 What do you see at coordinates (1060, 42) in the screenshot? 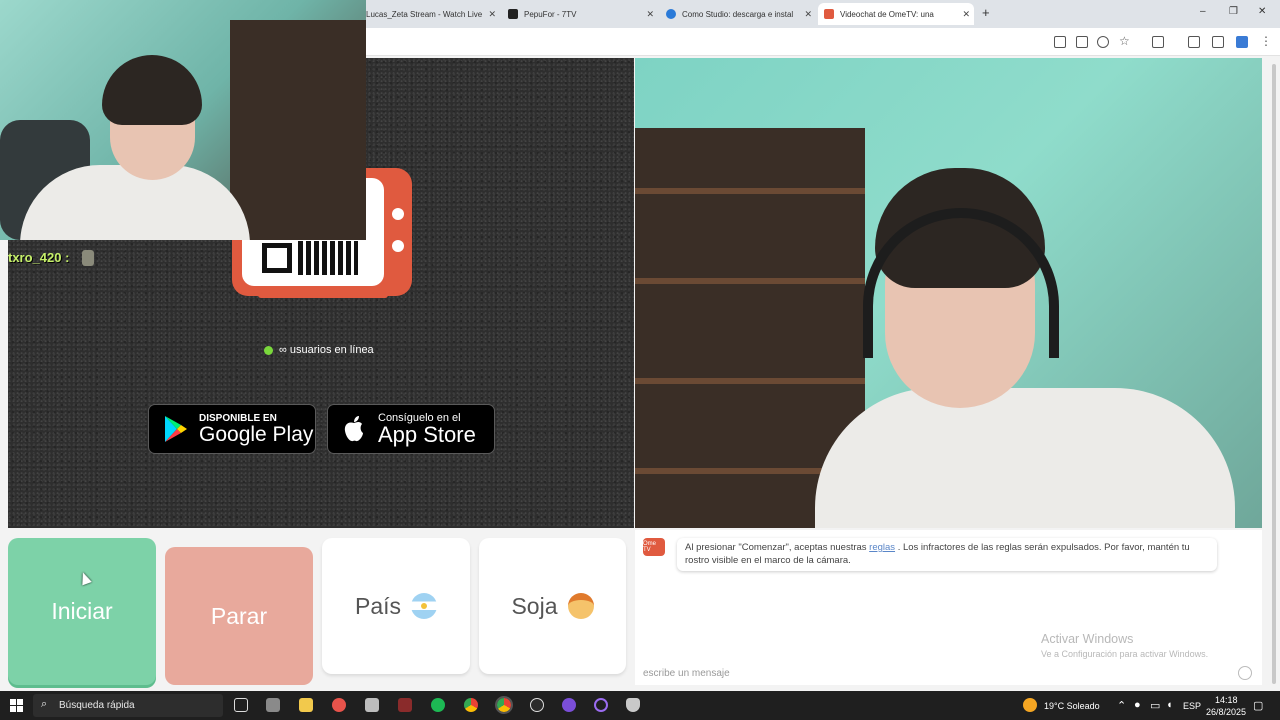
I see `cast-icon` at bounding box center [1060, 42].